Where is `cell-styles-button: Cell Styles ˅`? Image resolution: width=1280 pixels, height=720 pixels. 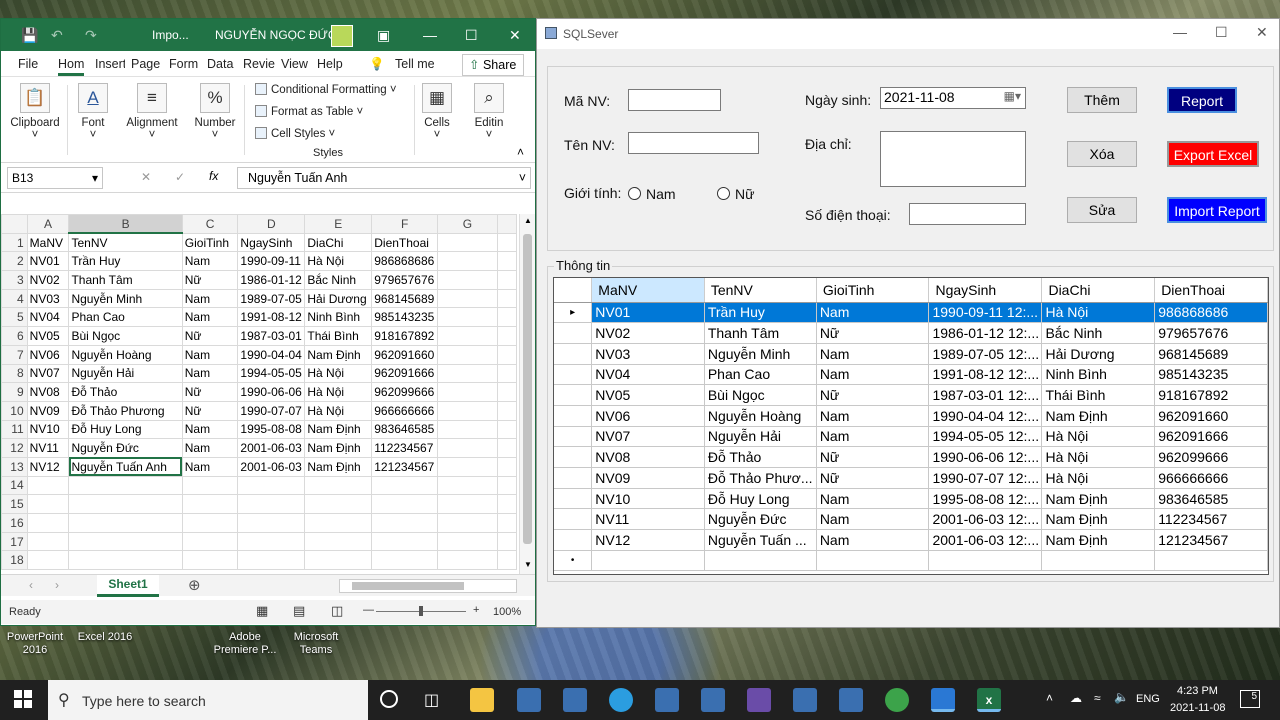
cell-styles-button: Cell Styles ˅ is located at coordinates (295, 133).